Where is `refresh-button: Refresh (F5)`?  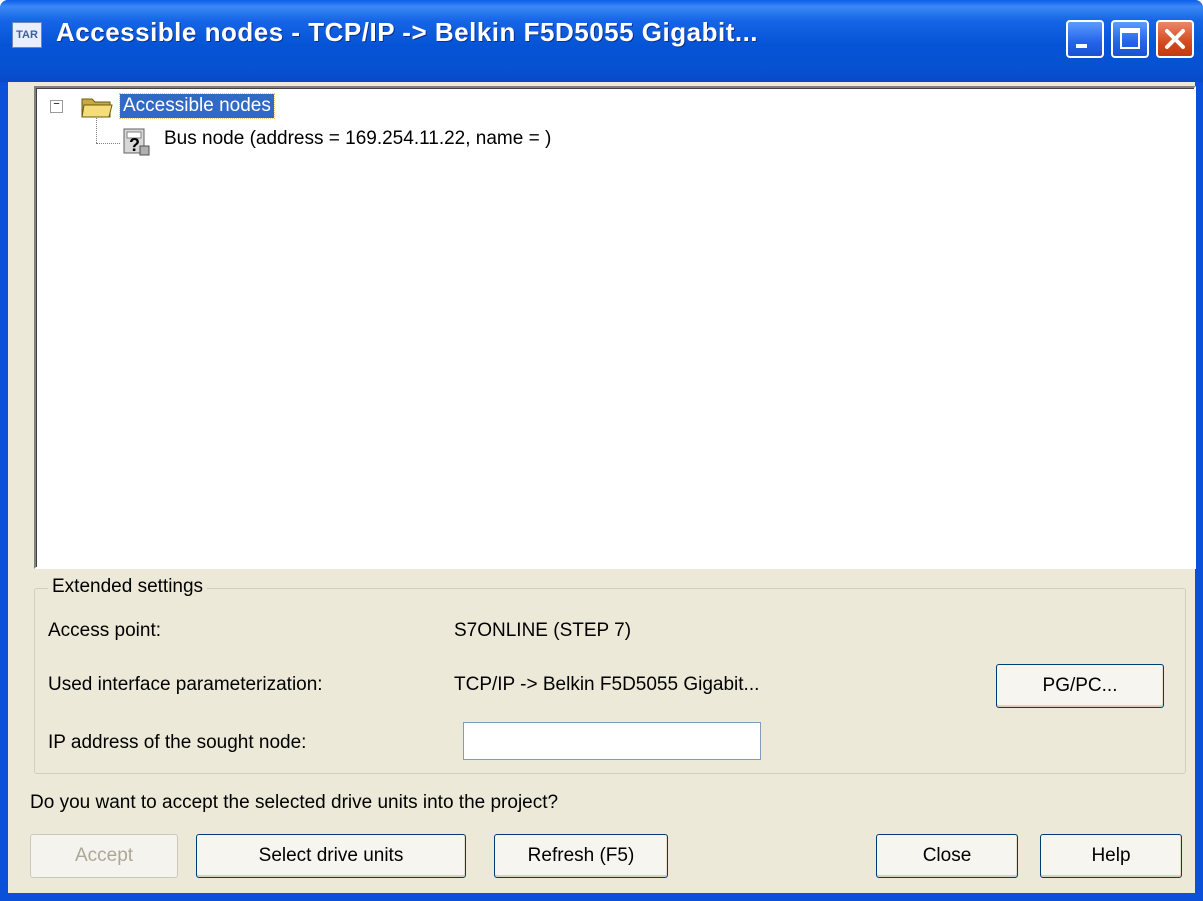
refresh-button: Refresh (F5) is located at coordinates (581, 856).